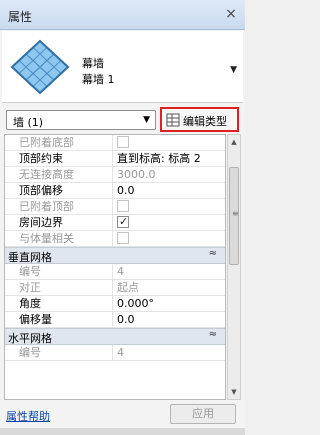  I want to click on property-value: 起点, so click(128, 287).